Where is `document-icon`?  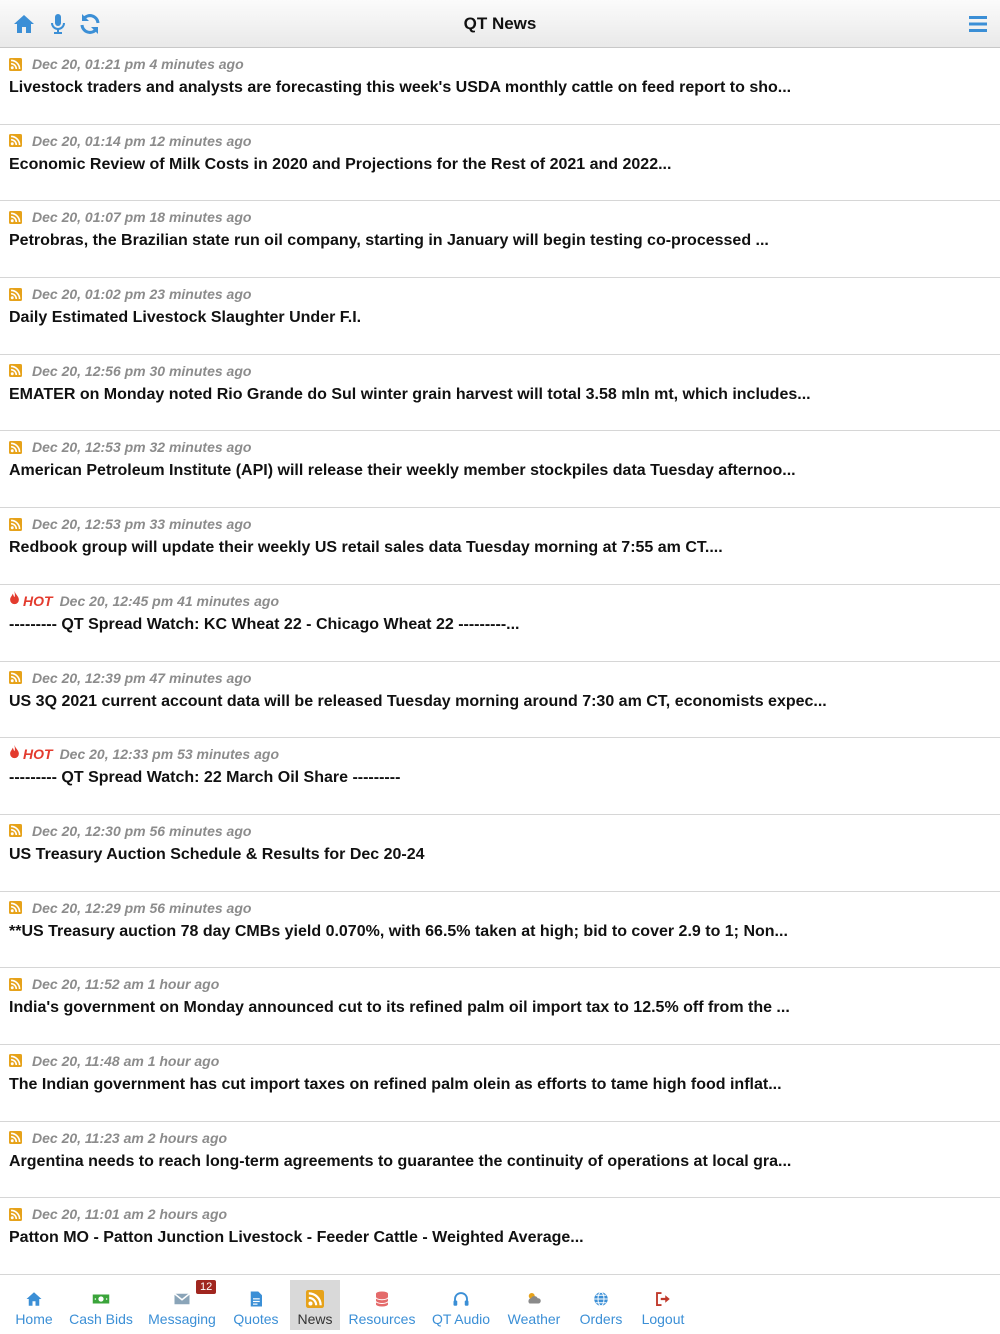
document-icon is located at coordinates (256, 1299).